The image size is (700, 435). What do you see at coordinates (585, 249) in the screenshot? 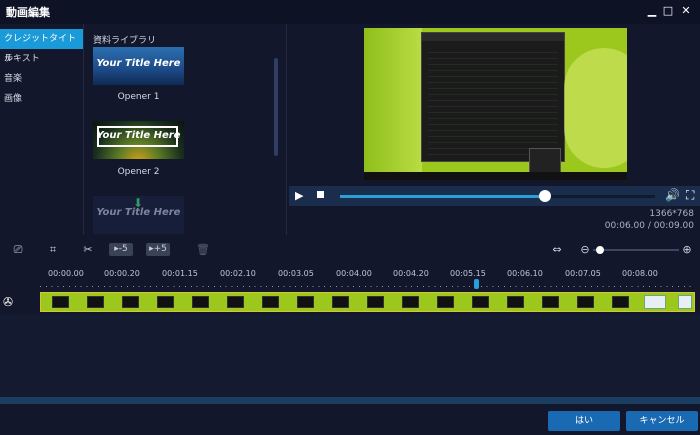
I see `zoom-out-icon: ⊖` at bounding box center [585, 249].